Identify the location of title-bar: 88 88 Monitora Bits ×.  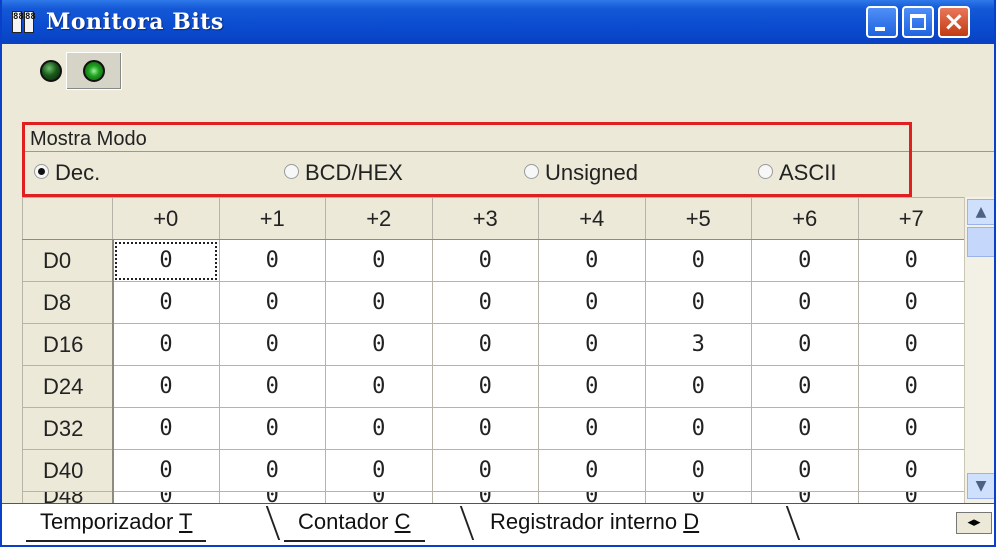
(498, 22).